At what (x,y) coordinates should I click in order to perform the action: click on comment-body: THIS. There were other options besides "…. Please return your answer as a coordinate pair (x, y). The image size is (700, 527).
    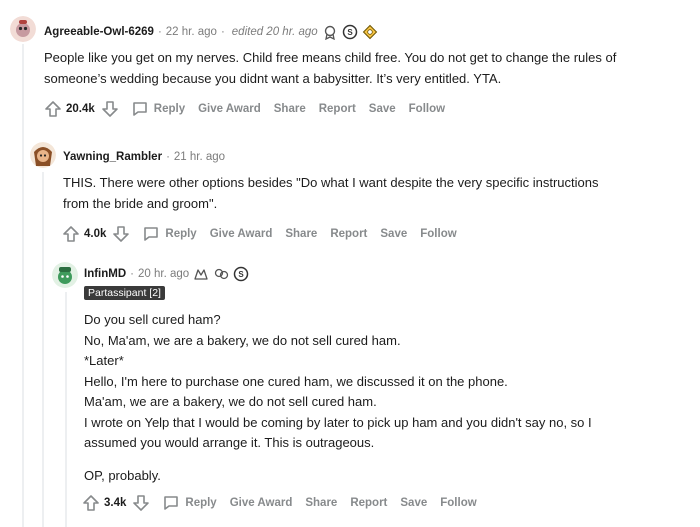
    Looking at the image, I should click on (373, 193).